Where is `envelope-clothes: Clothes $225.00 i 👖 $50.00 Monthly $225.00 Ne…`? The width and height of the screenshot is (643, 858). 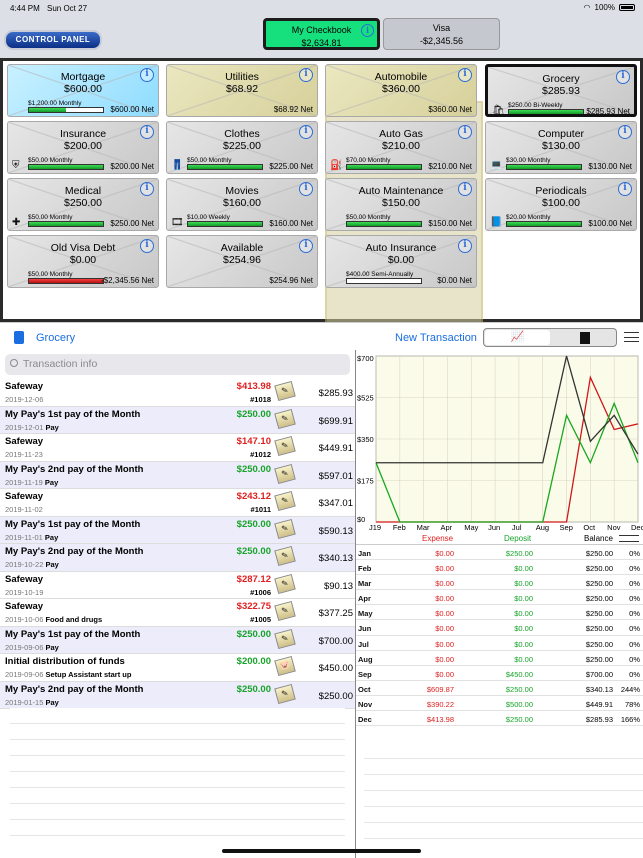 envelope-clothes: Clothes $225.00 i 👖 $50.00 Monthly $225.00 Ne… is located at coordinates (242, 147).